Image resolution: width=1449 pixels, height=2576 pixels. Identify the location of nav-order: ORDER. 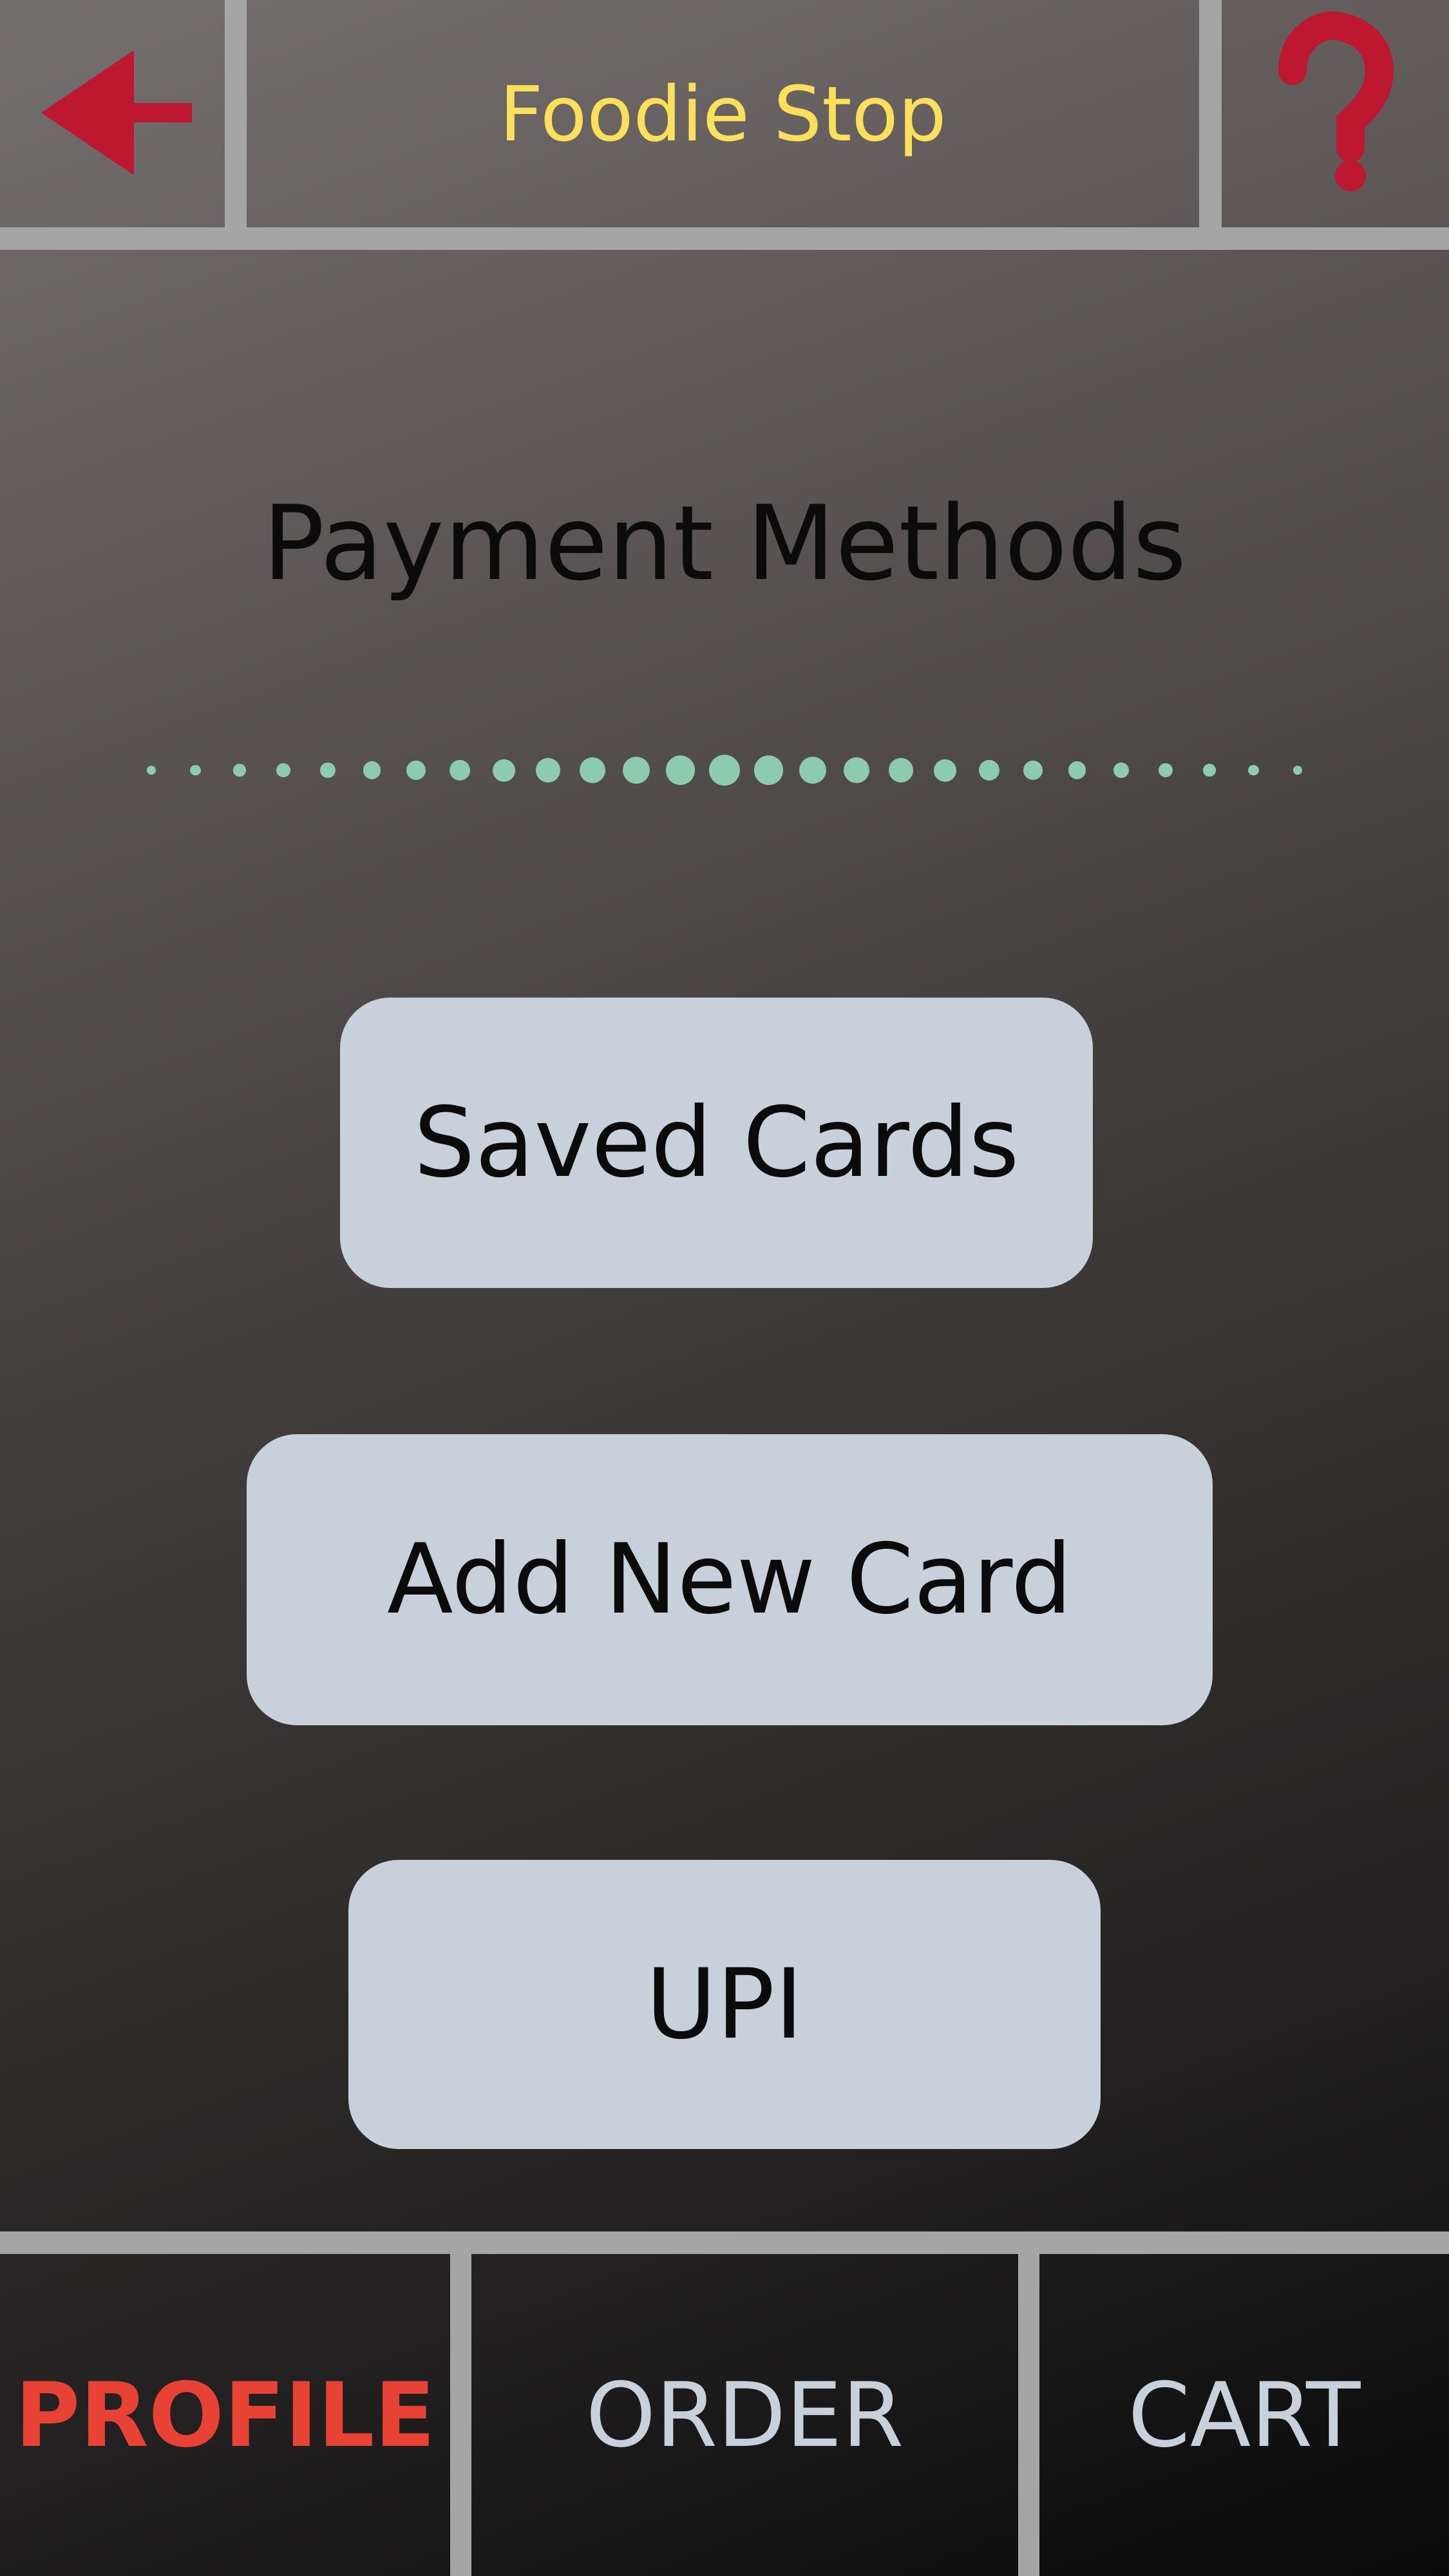
(745, 2415).